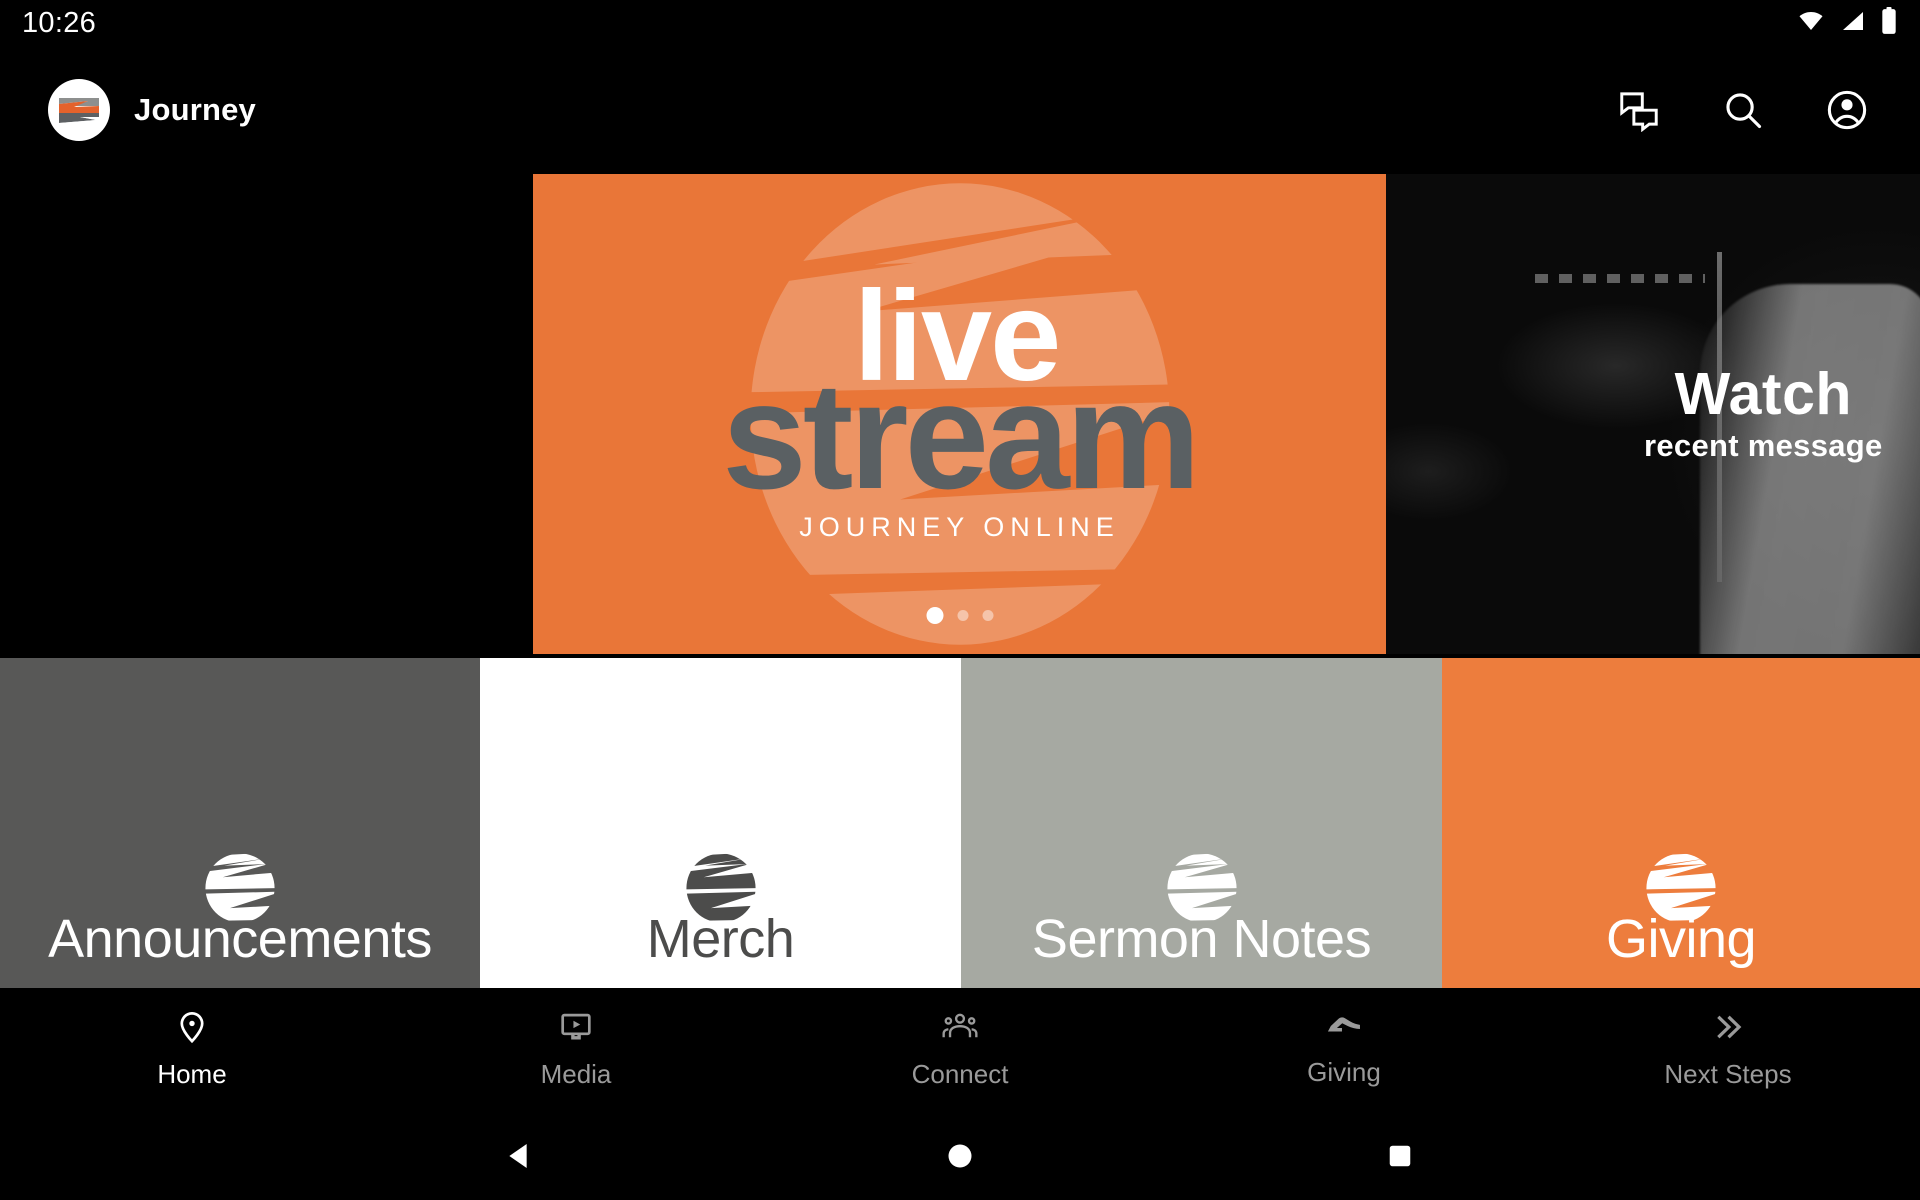 Image resolution: width=1920 pixels, height=1200 pixels. I want to click on bottom-navigation-bar: Home Media Connect Giving Next Steps, so click(960, 1050).